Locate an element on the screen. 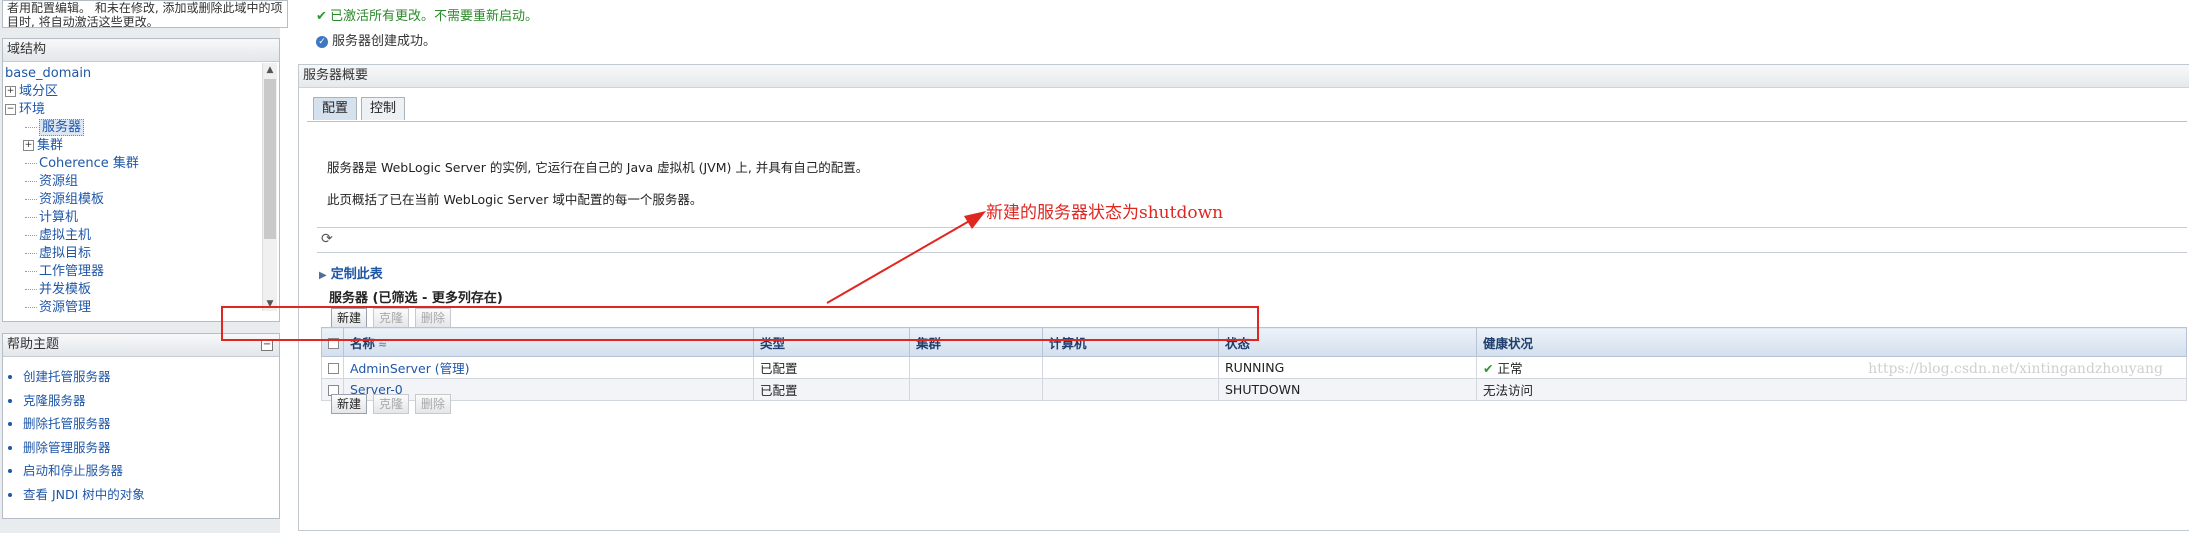 The height and width of the screenshot is (533, 2189). tree-item-resource-group-templates: 资源组模板 is located at coordinates (131, 200).